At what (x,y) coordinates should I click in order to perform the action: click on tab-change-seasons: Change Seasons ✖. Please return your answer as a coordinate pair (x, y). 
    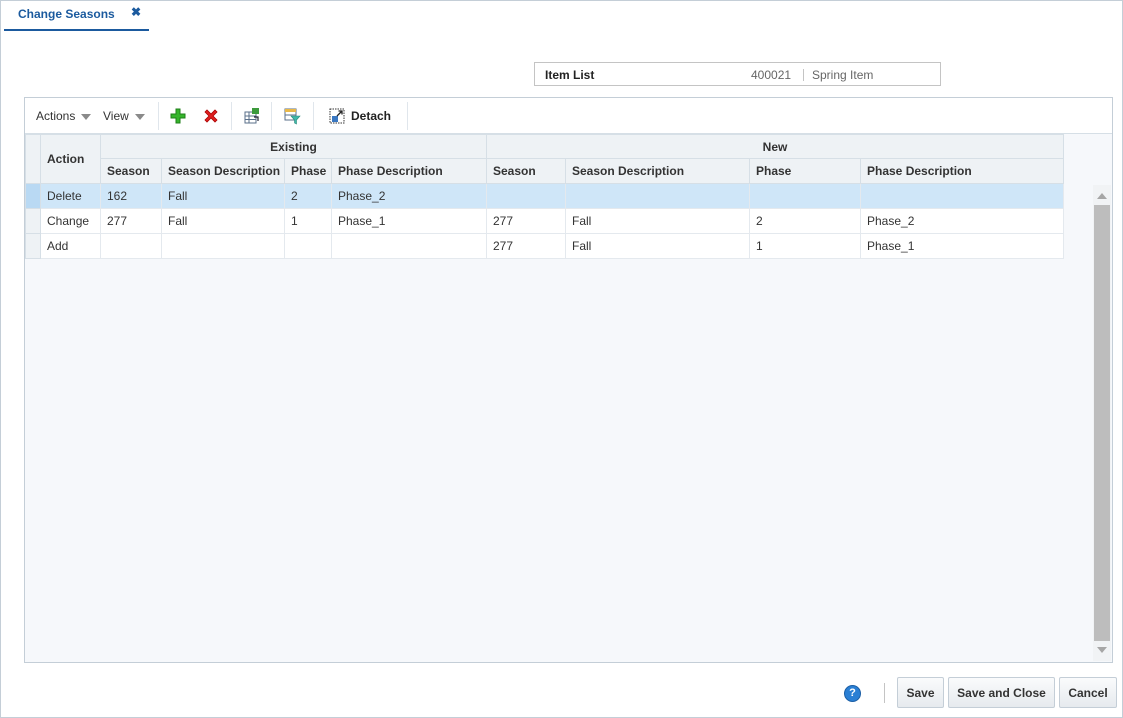
    Looking at the image, I should click on (76, 16).